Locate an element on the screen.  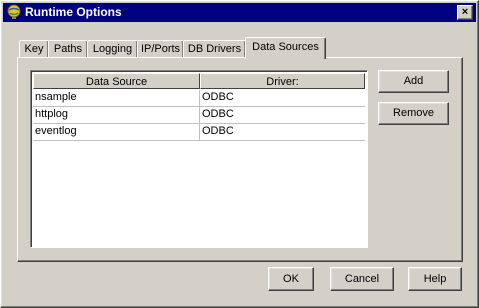
close-button: × is located at coordinates (465, 12).